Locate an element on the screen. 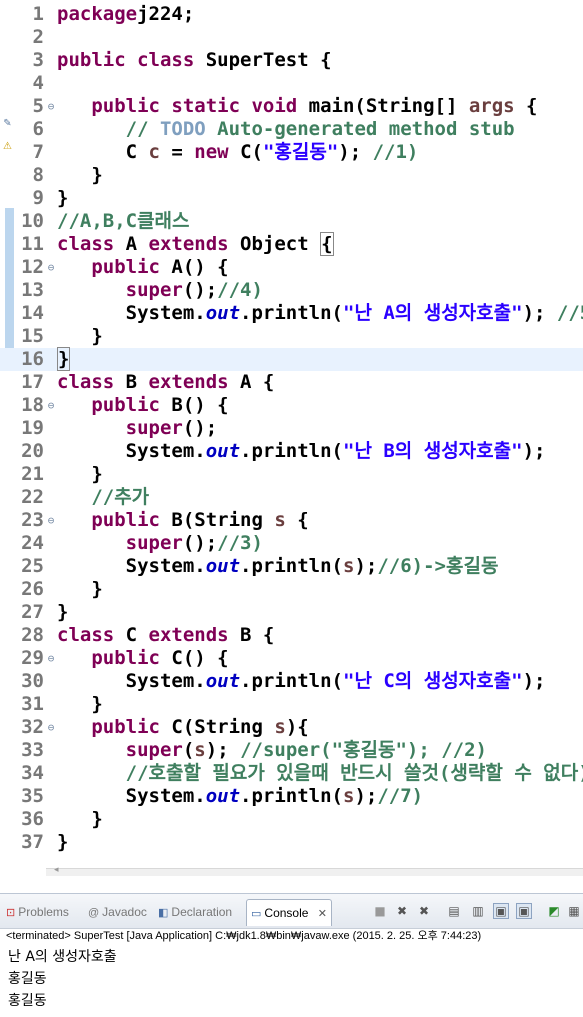 This screenshot has height=1017, width=583. code-line: 23 ⊖ public B(String s { is located at coordinates (291, 520).